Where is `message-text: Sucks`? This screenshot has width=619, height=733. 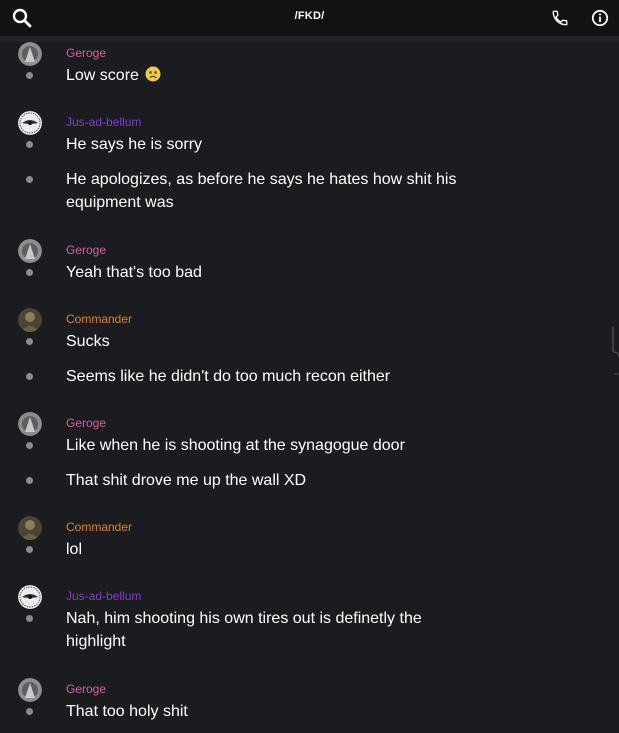 message-text: Sucks is located at coordinates (88, 341).